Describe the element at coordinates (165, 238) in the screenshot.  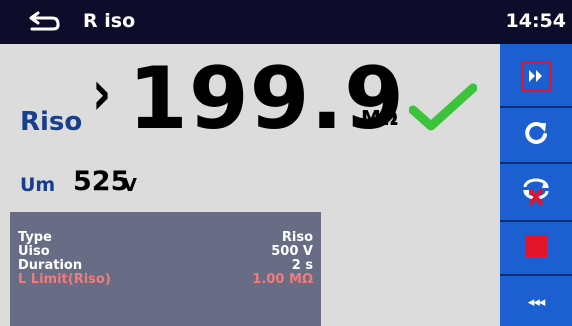
I see `param-row-type: Type Riso` at that location.